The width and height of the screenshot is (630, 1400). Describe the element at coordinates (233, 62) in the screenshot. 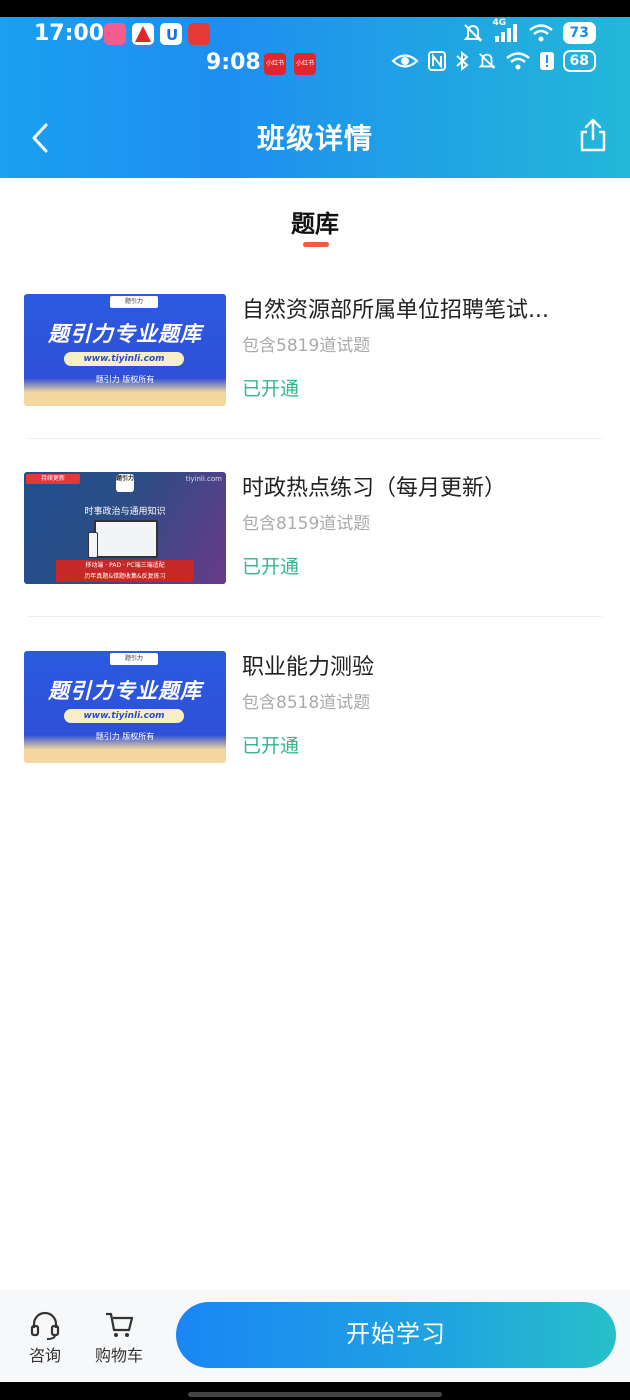

I see `status-time-secondary: 9:08` at that location.